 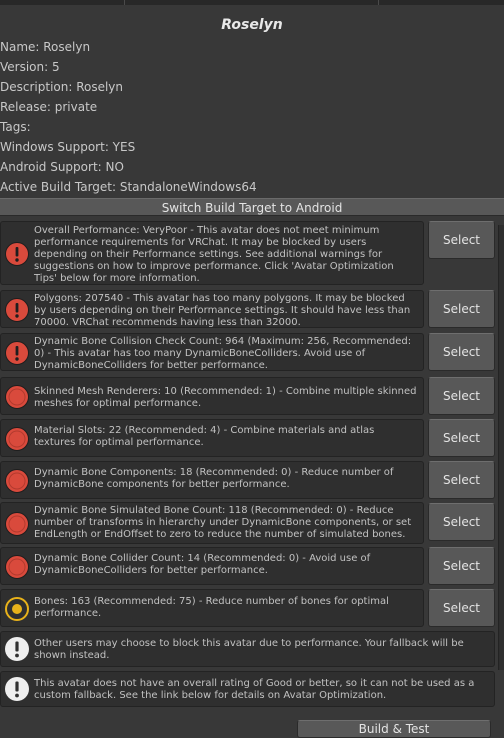 I want to click on top-tab-strip, so click(x=252, y=2).